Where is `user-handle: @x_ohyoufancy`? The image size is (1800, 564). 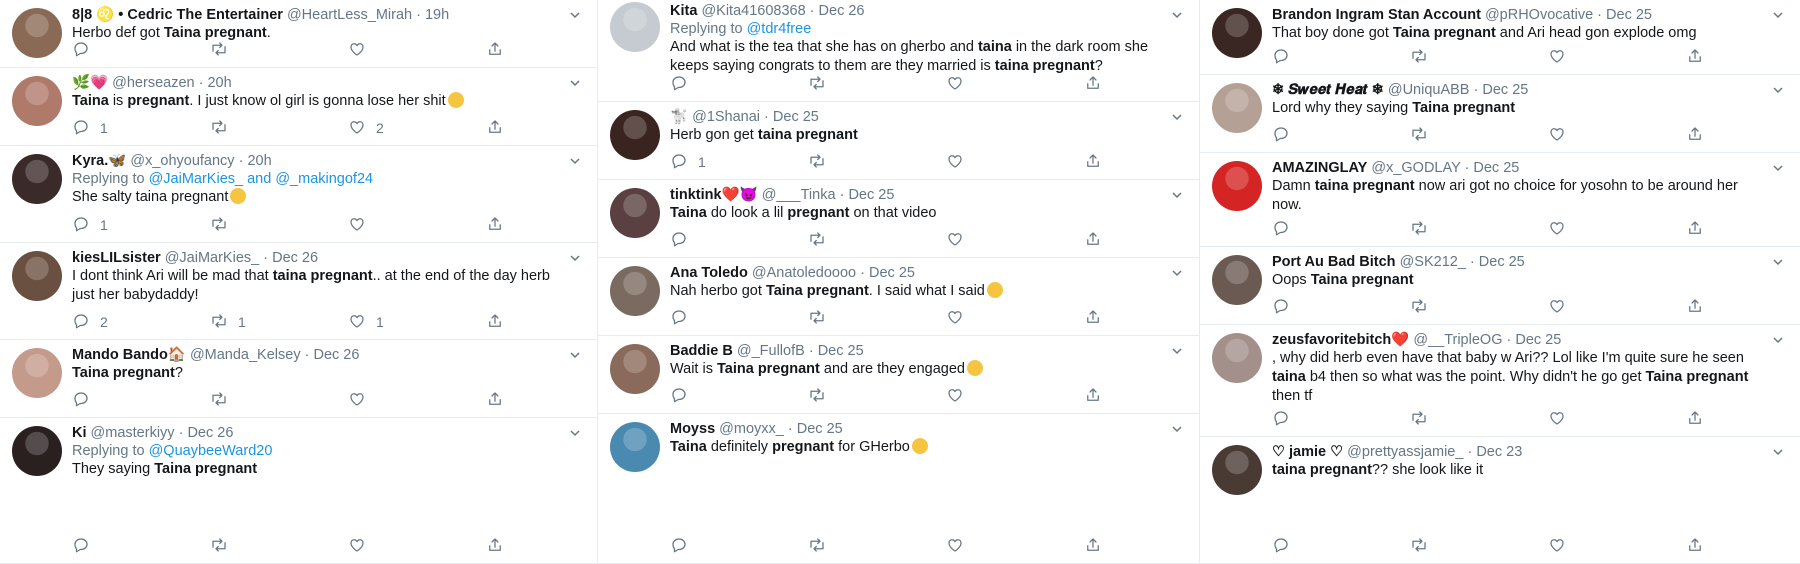
user-handle: @x_ohyoufancy is located at coordinates (182, 161).